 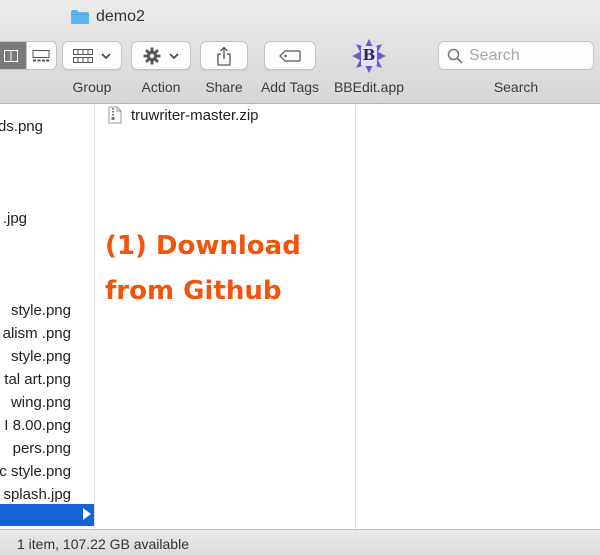 I want to click on gallery-view-button, so click(x=40, y=55).